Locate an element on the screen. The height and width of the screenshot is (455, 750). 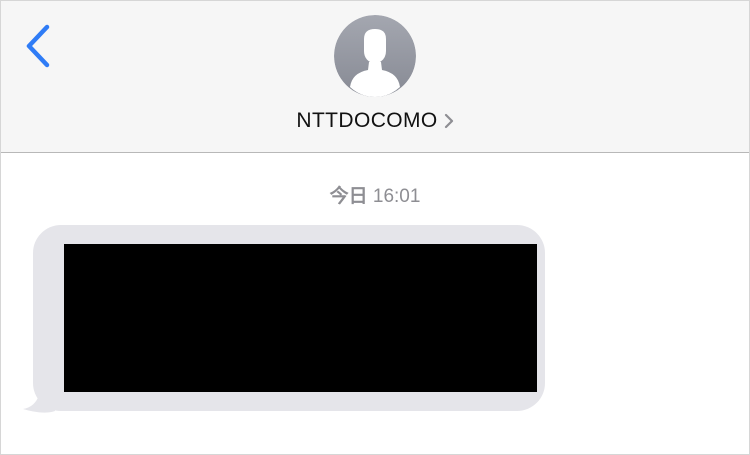
contact-name-button: NTTDOCOMO is located at coordinates (375, 121).